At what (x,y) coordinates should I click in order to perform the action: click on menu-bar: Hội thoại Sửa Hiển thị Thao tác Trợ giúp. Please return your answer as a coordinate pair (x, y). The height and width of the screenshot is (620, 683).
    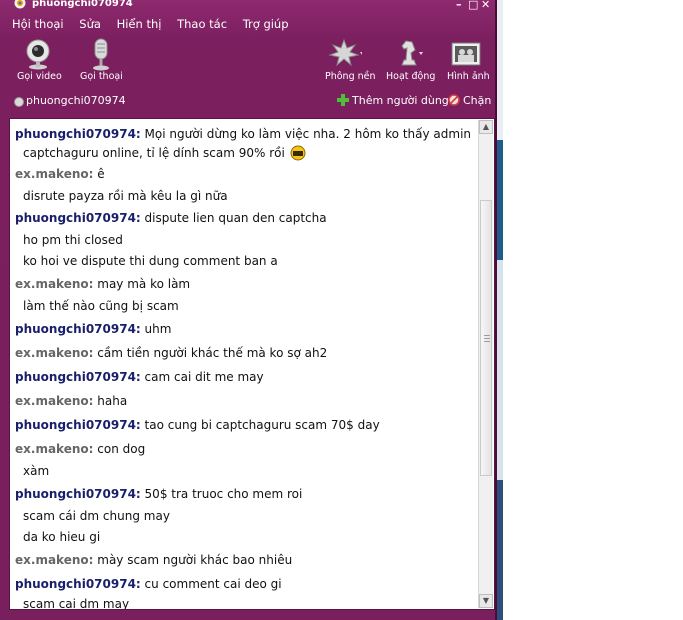
    Looking at the image, I should click on (156, 25).